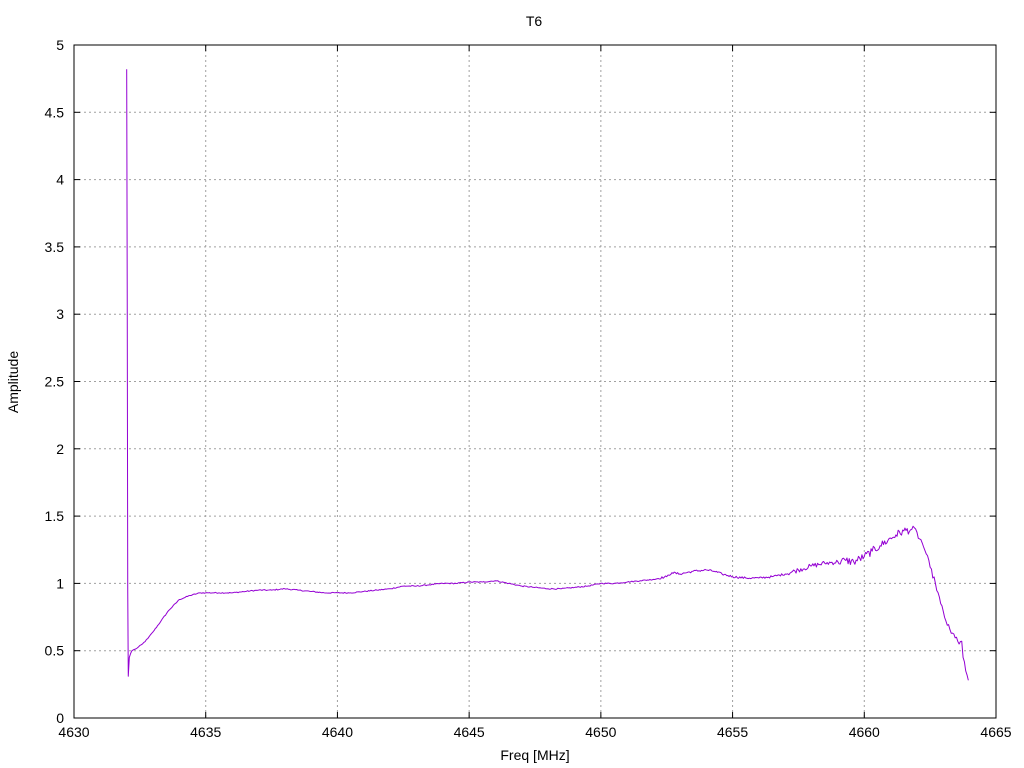 Image resolution: width=1024 pixels, height=768 pixels. Describe the element at coordinates (13, 382) in the screenshot. I see `y-axis-label: Amplitude` at that location.